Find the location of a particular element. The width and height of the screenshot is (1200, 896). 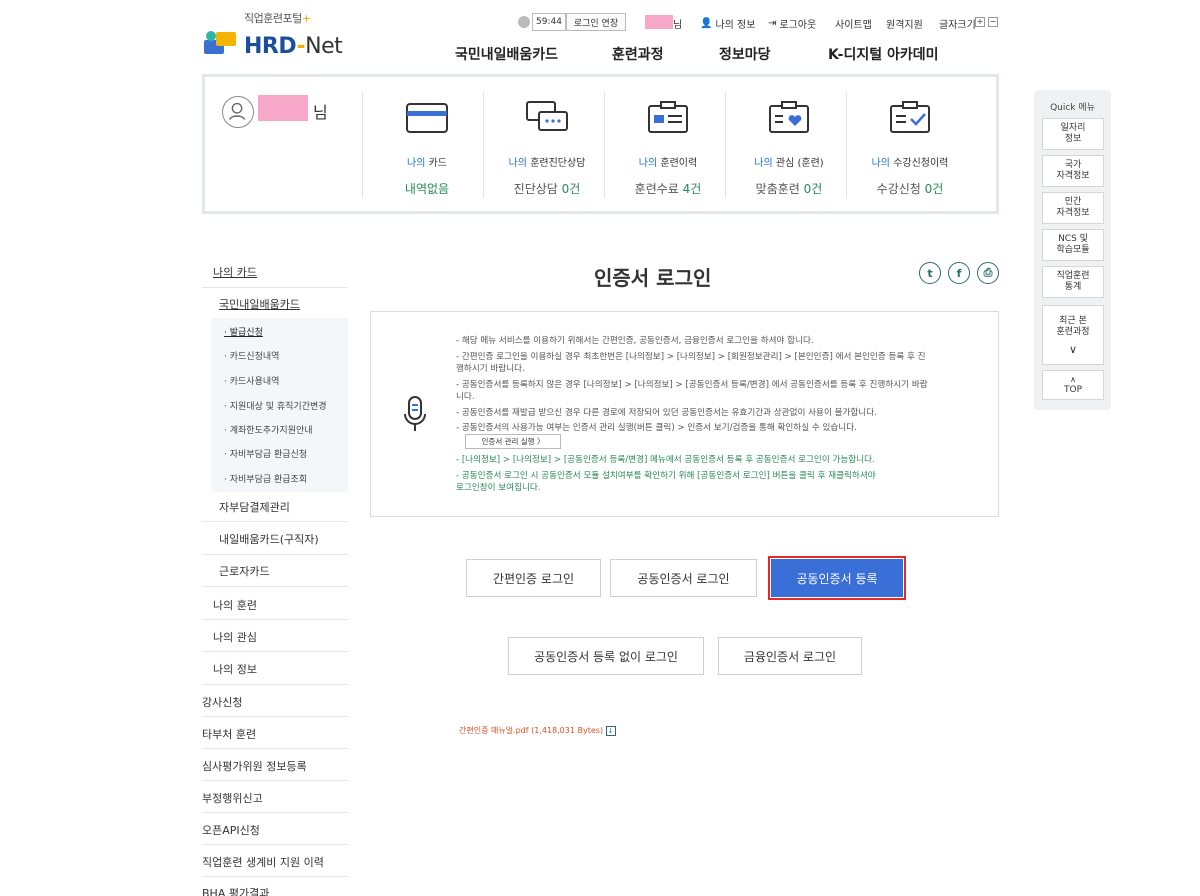

my-consult-summary: 나의 훈련진단상담 진단상담 0건 is located at coordinates (547, 148).